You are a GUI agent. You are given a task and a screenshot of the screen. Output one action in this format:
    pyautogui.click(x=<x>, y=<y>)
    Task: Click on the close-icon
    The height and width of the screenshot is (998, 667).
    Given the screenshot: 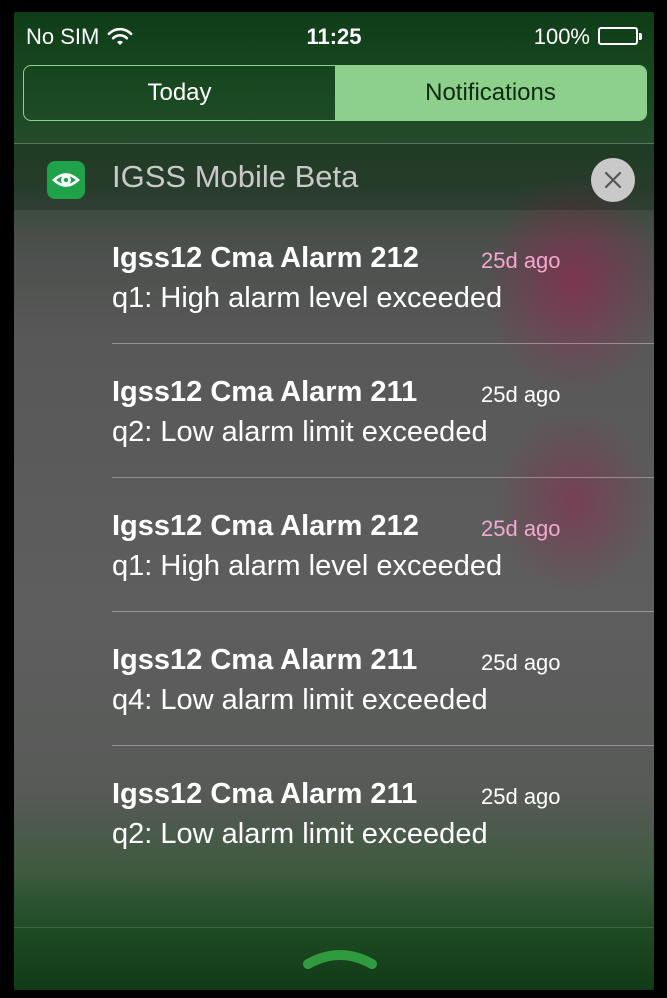 What is the action you would take?
    pyautogui.click(x=613, y=180)
    